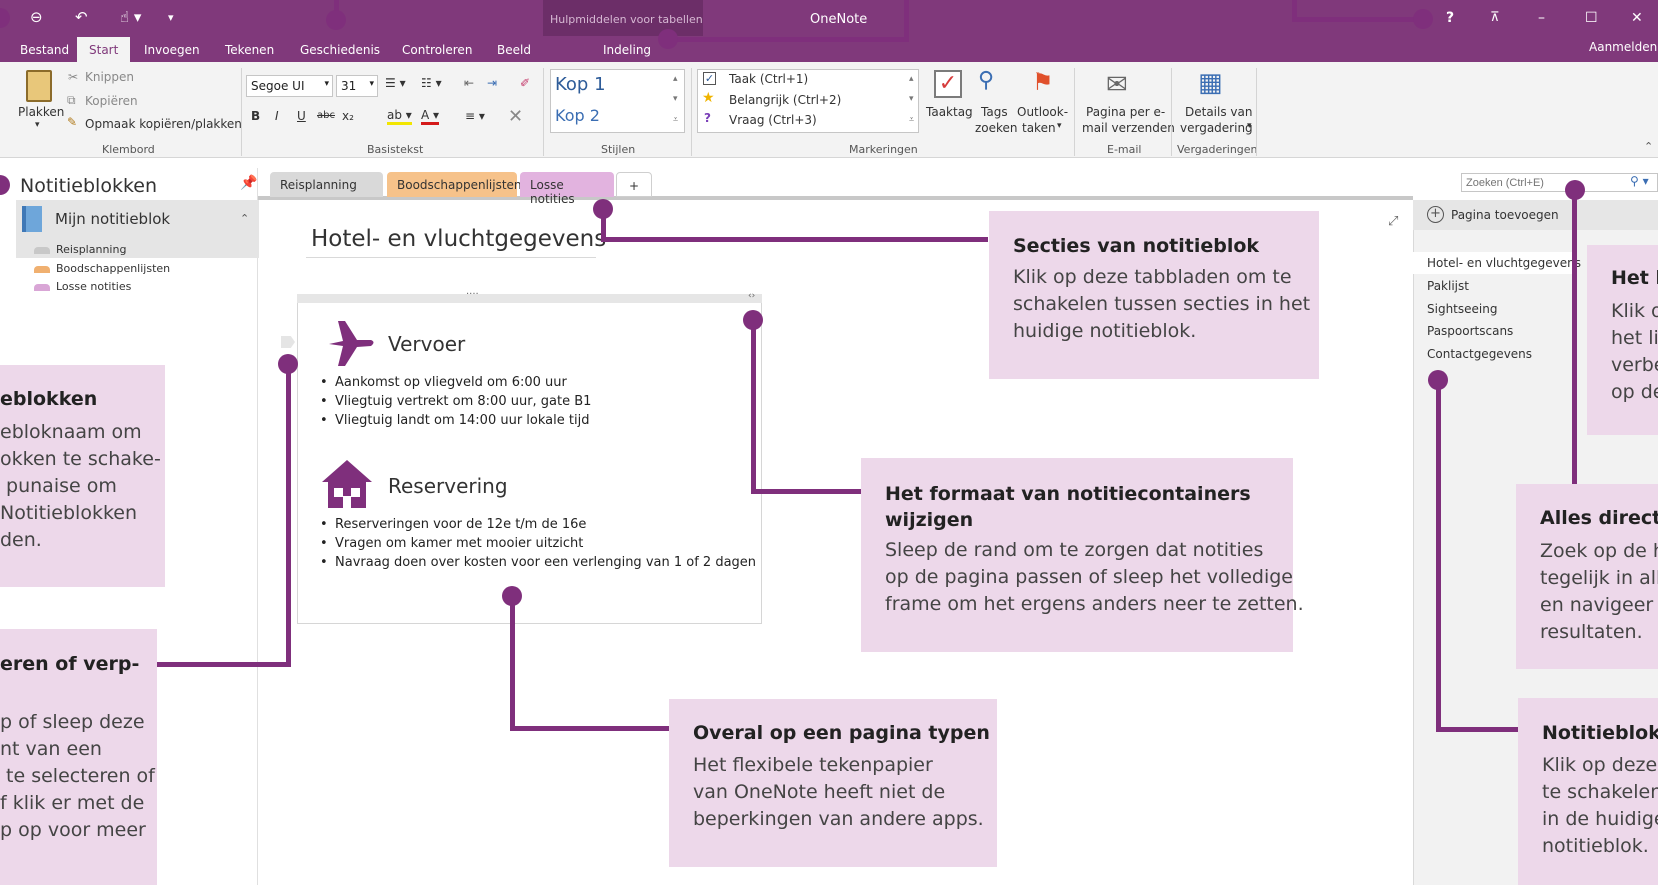 The image size is (1658, 885). I want to click on meeting-details-line2: vergadering, so click(1216, 128).